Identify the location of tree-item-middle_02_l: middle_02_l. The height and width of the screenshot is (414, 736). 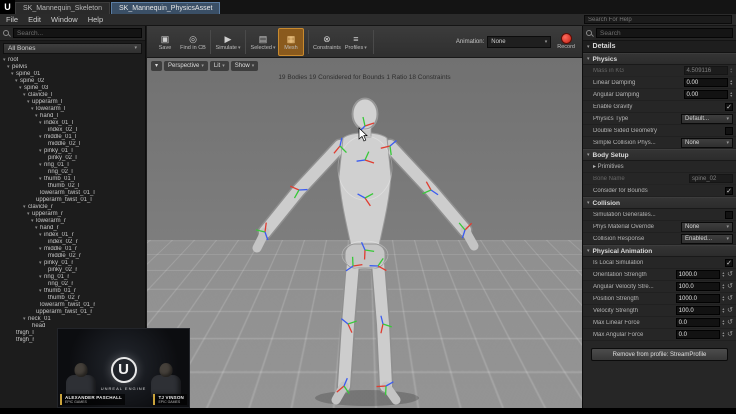
(72, 144).